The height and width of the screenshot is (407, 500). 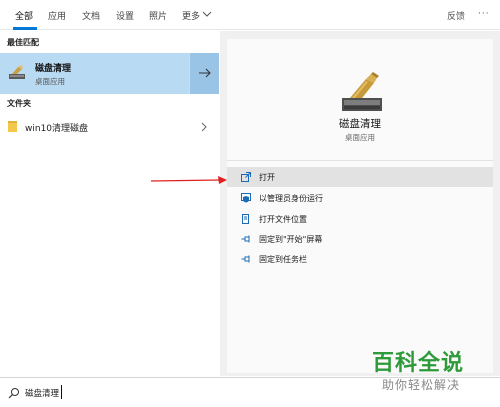 I want to click on details-subtitle: 桌面应用, so click(x=360, y=137).